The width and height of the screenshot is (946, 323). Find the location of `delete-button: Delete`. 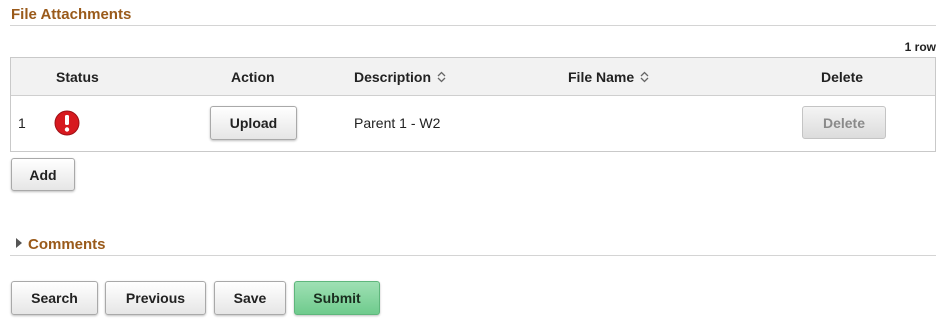

delete-button: Delete is located at coordinates (844, 122).